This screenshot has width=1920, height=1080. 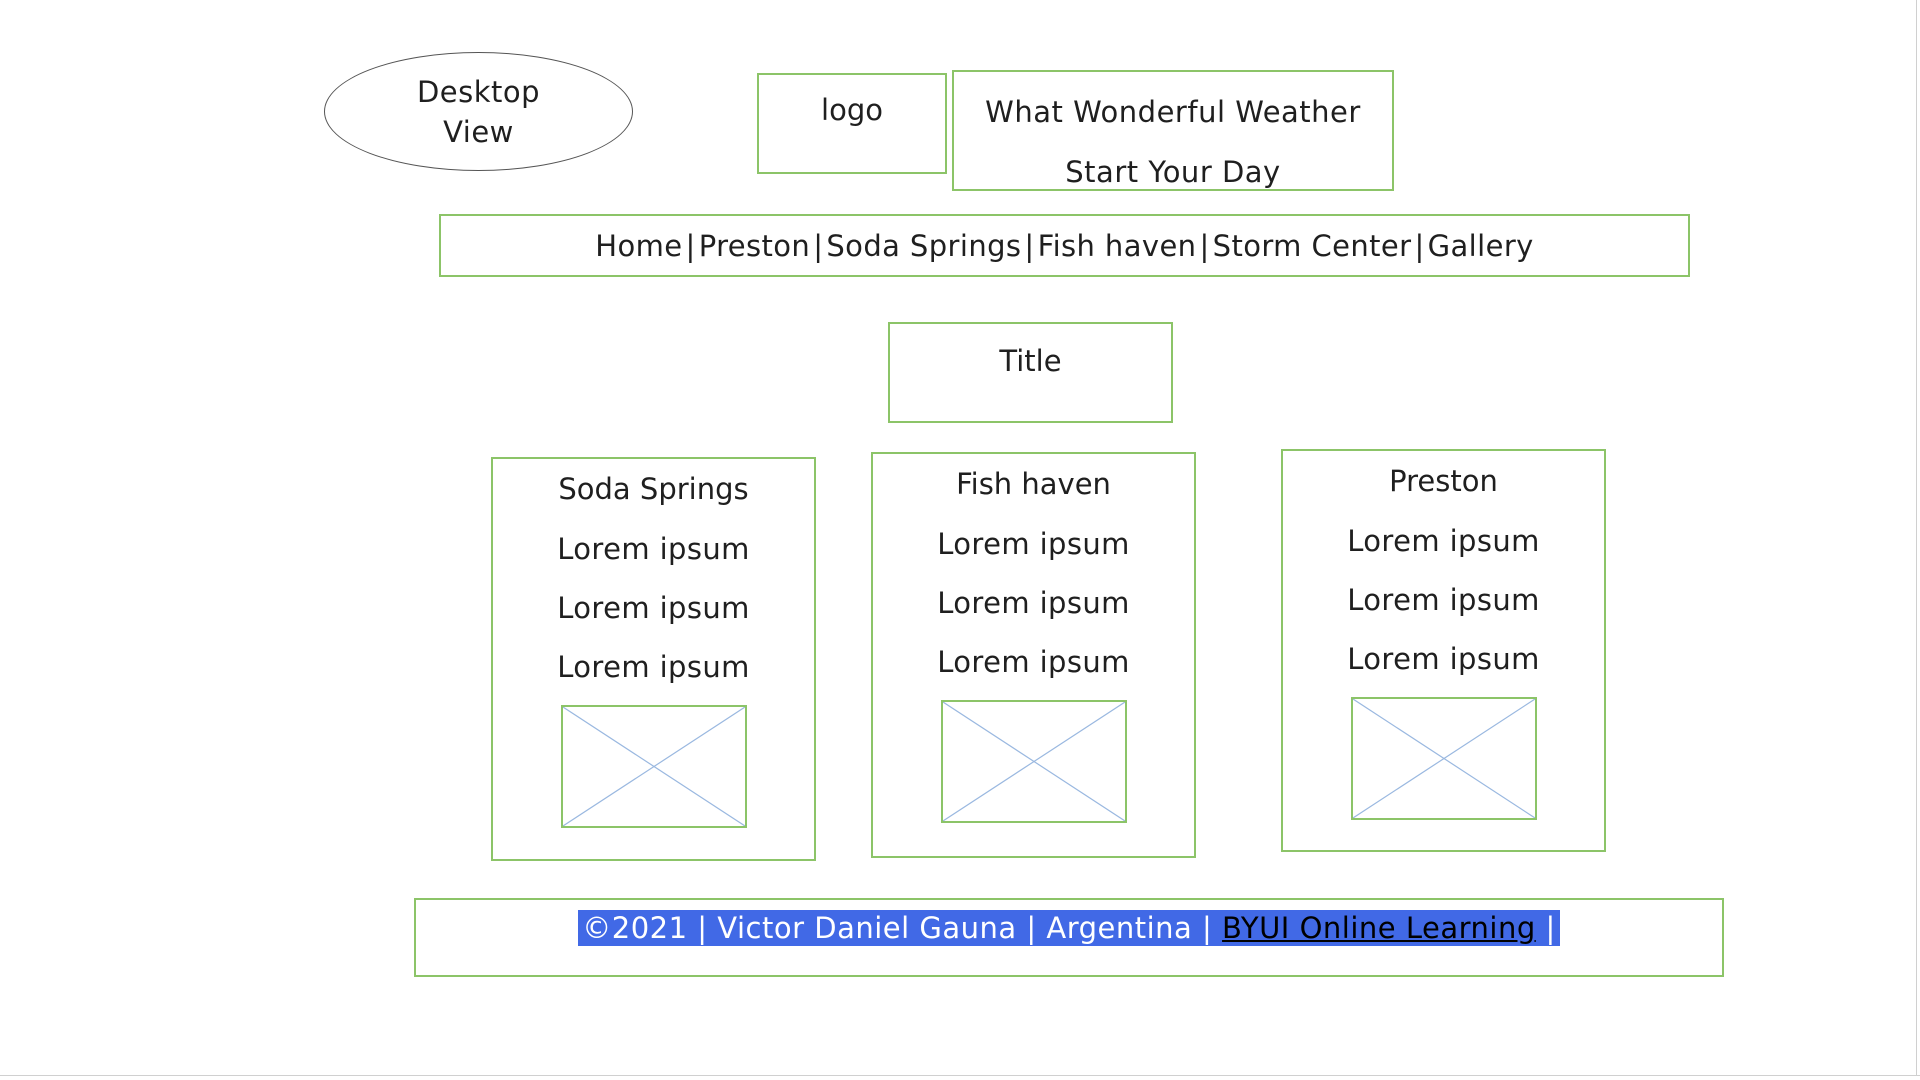 I want to click on page-edge-bottom, so click(x=960, y=1075).